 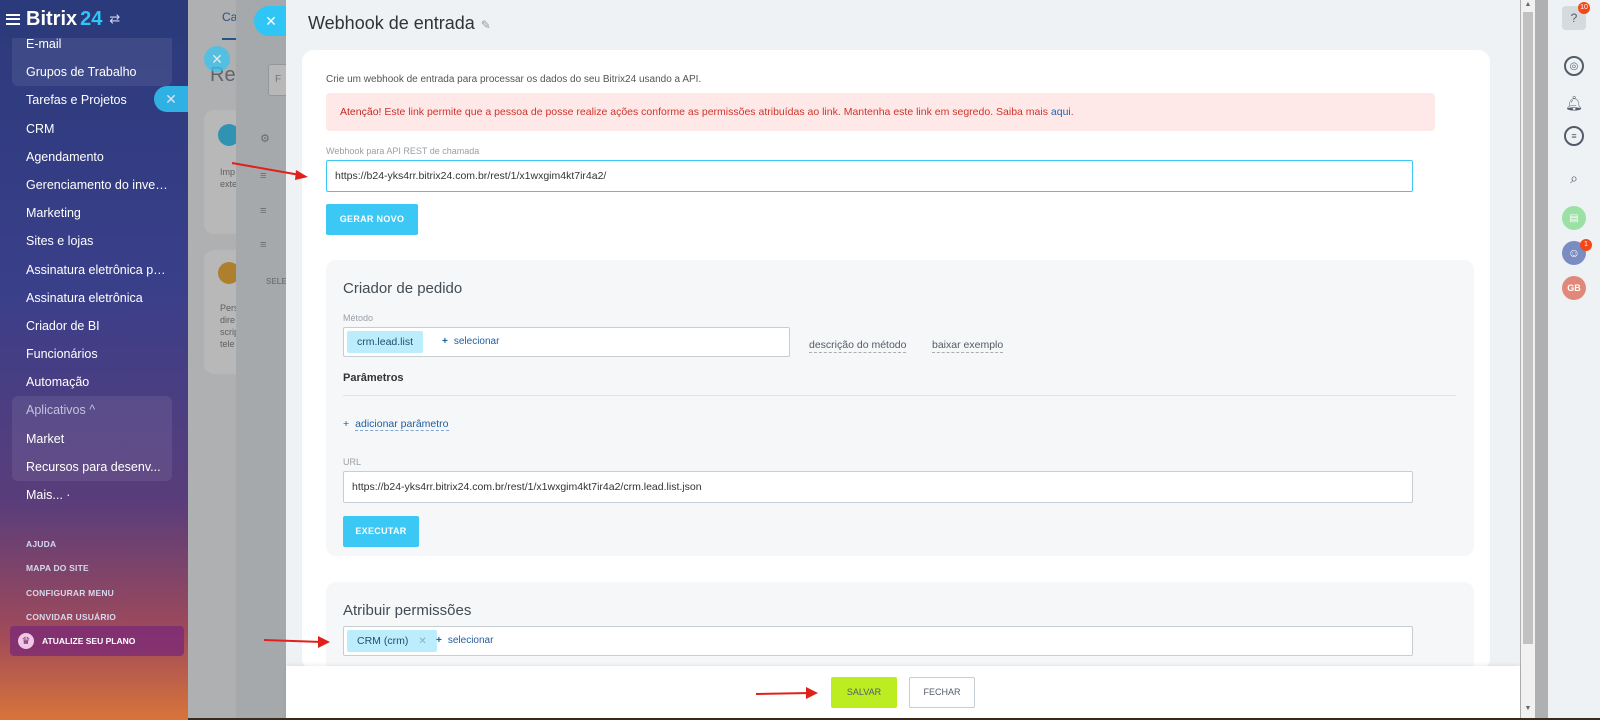 What do you see at coordinates (1574, 360) in the screenshot?
I see `right-toolbar: ? 10 ◎ 🔔︎ ≡ ⌕ ▤ ☺ 1 GB` at bounding box center [1574, 360].